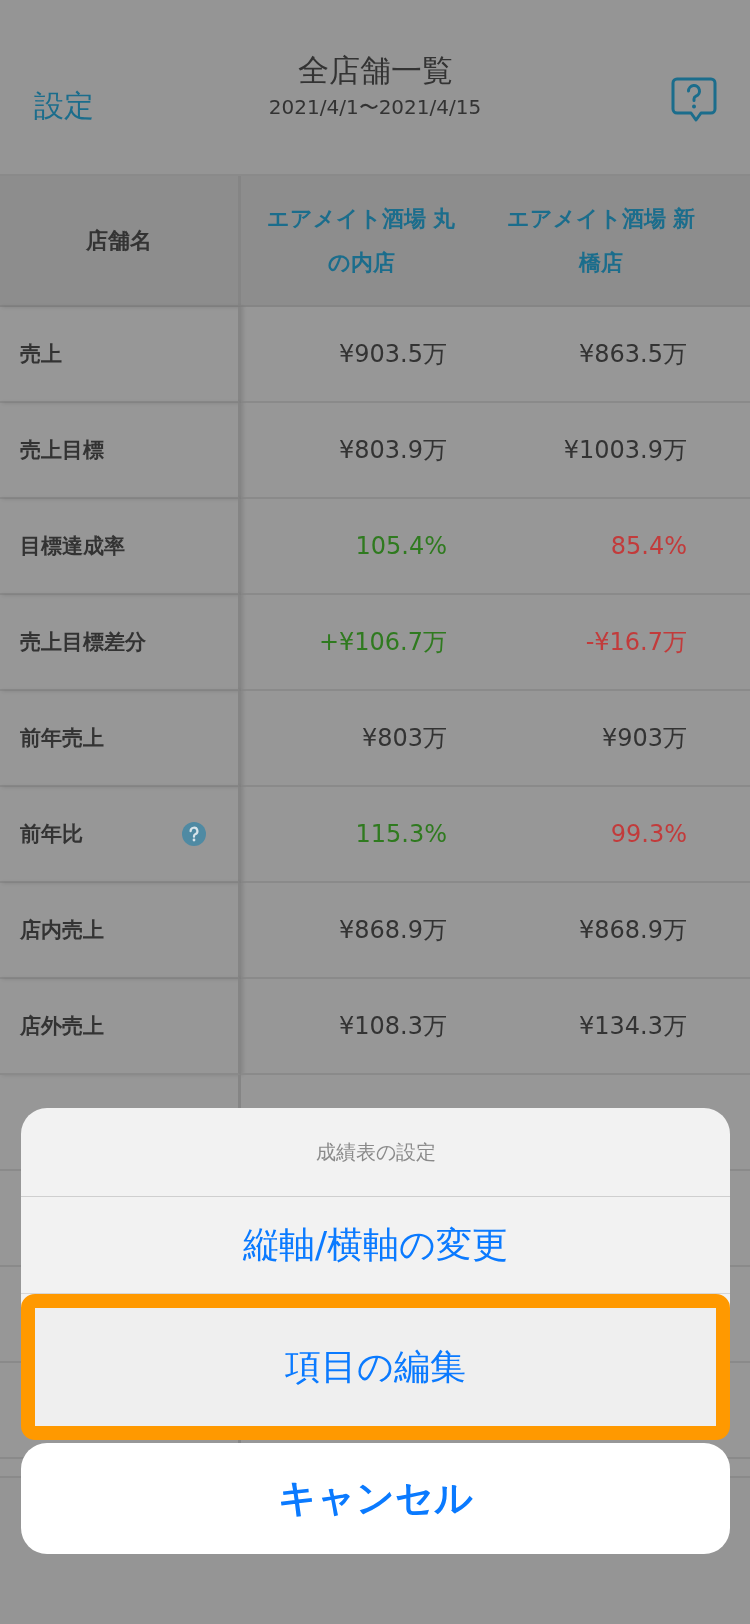 The image size is (750, 1624). Describe the element at coordinates (636, 642) in the screenshot. I see `table-cell-text: -¥16.7万` at that location.